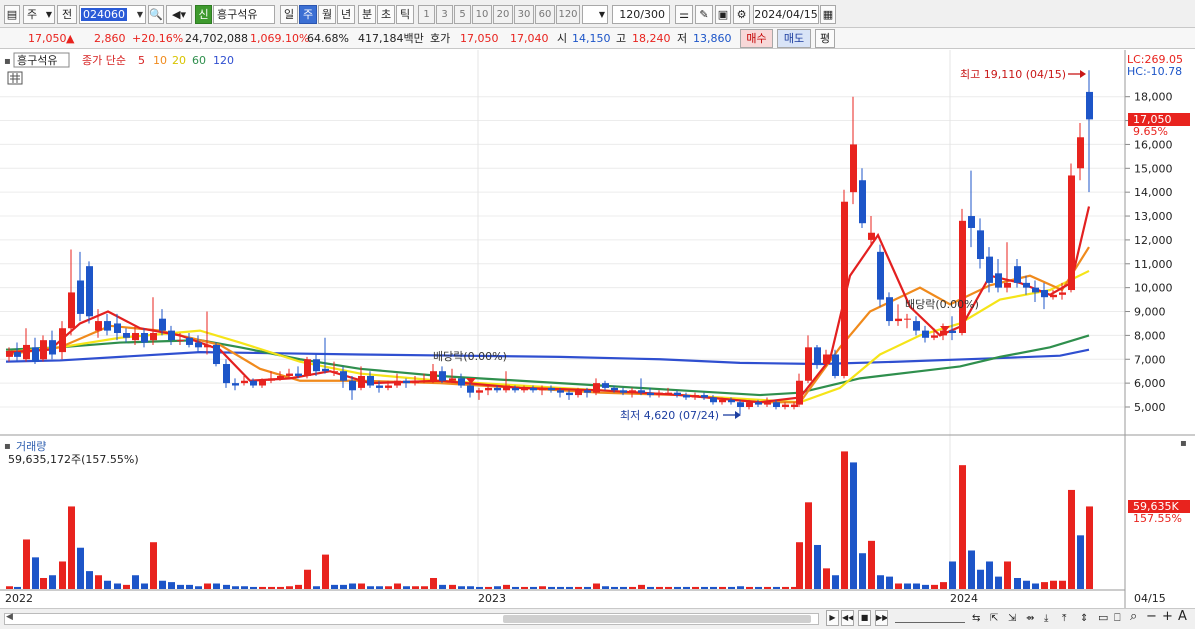 This screenshot has width=1195, height=629. Describe the element at coordinates (1133, 616) in the screenshot. I see `magnifier-icon: ⌕` at that location.